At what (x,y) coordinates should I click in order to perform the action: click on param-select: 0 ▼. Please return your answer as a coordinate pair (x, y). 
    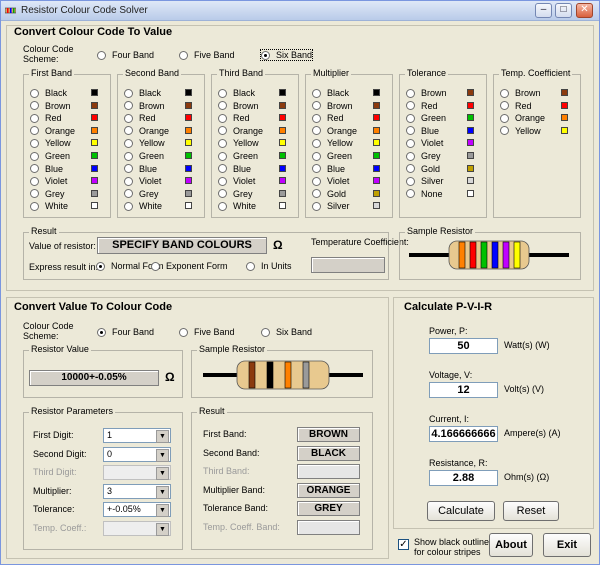
    Looking at the image, I should click on (137, 454).